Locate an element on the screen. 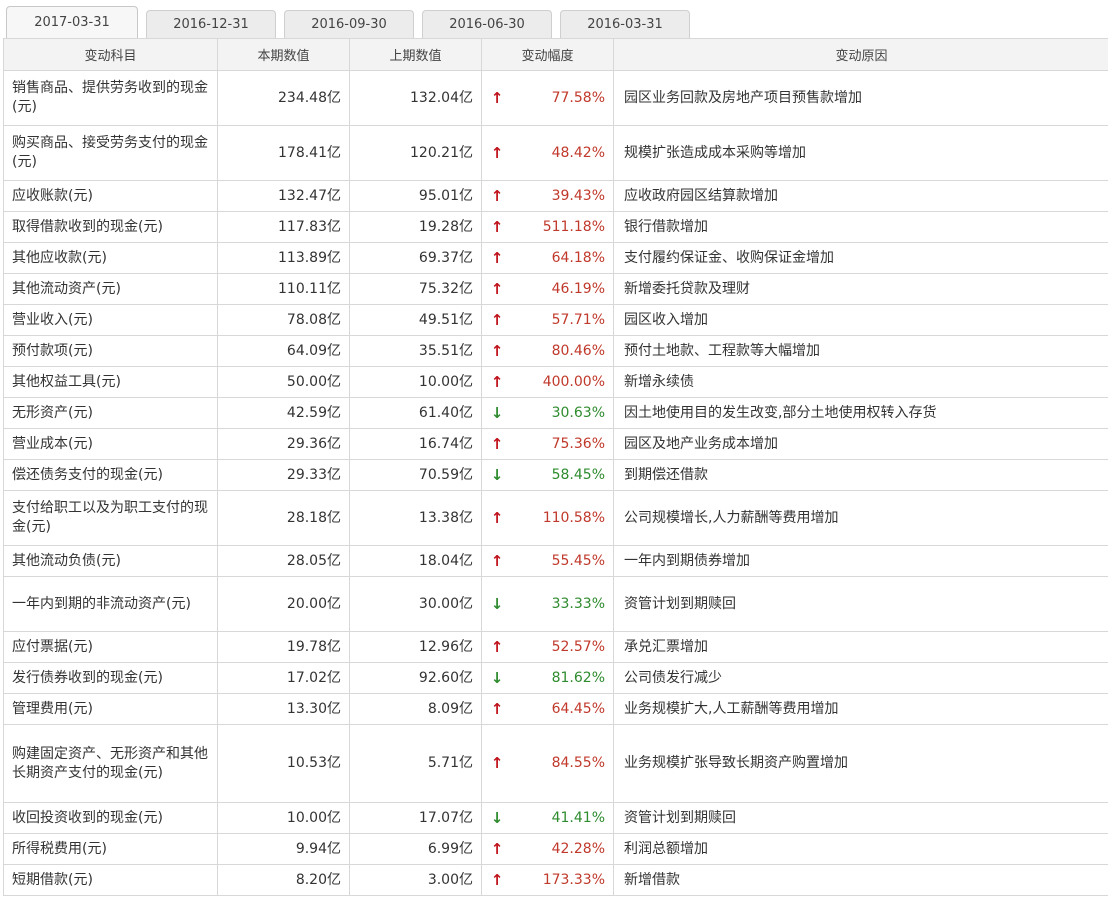  tab-2016-12-31: 2016-12-31 is located at coordinates (211, 24).